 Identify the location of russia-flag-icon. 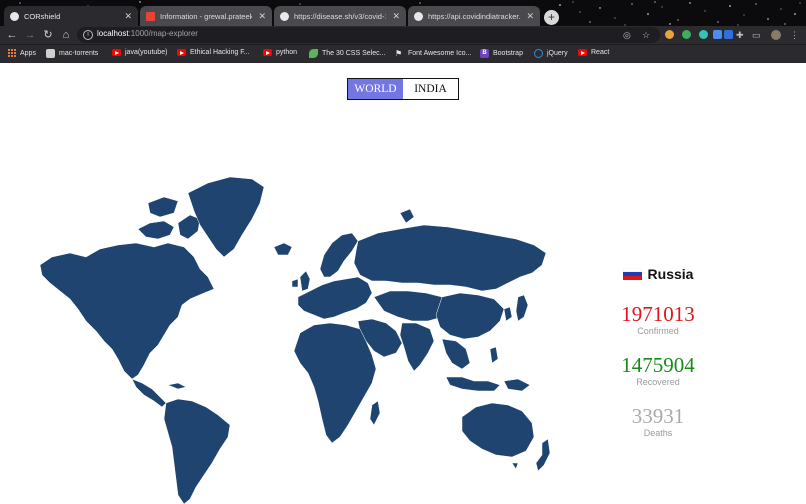
(632, 274).